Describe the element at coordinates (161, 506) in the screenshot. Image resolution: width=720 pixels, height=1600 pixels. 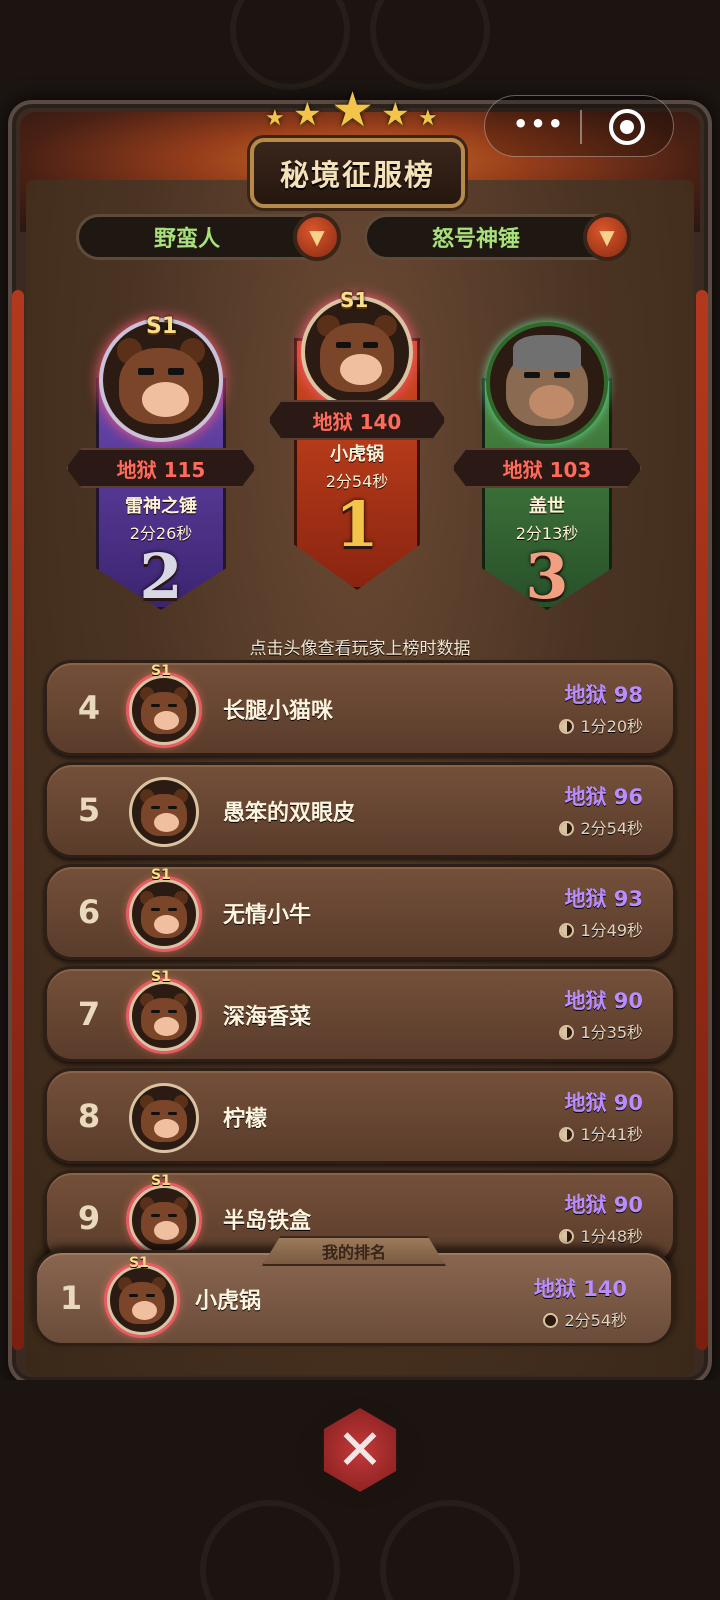
I see `player-name: 雷神之锤` at that location.